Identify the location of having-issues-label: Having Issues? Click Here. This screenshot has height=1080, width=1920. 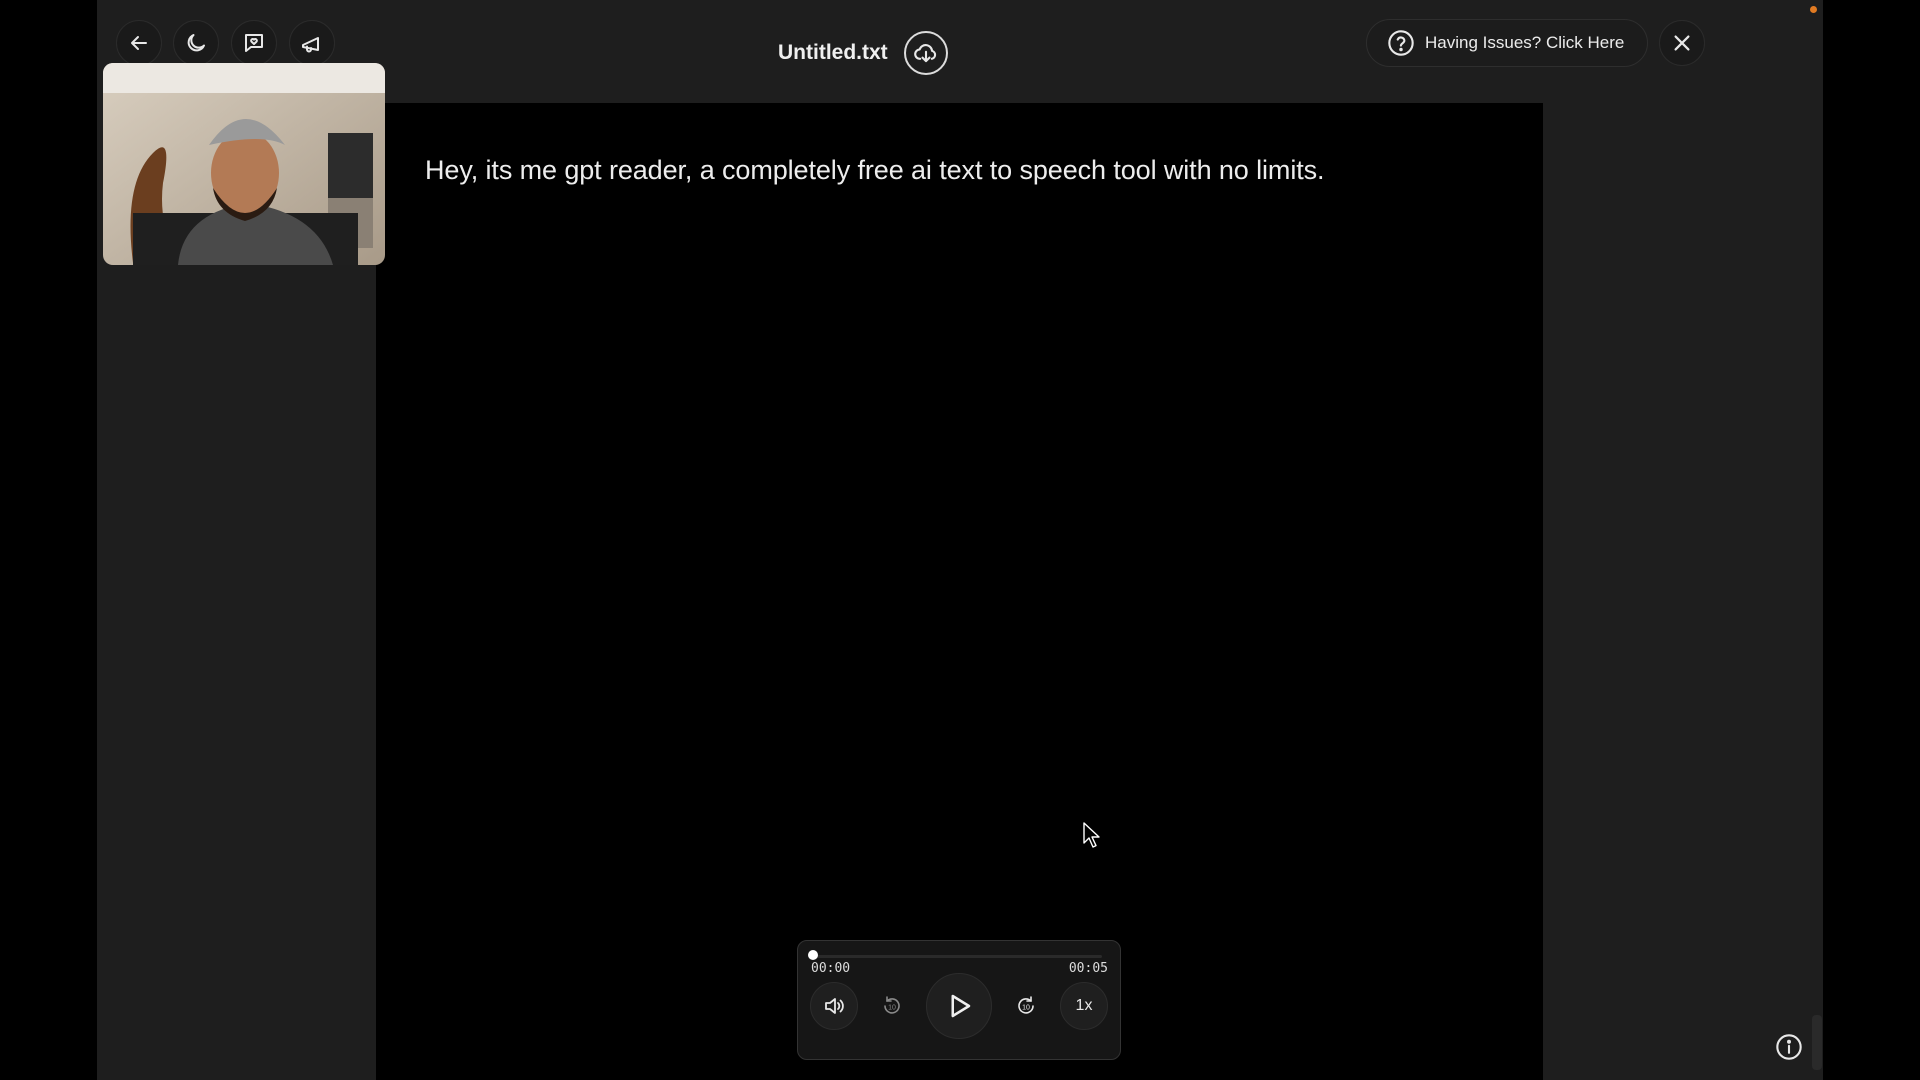
(1525, 42).